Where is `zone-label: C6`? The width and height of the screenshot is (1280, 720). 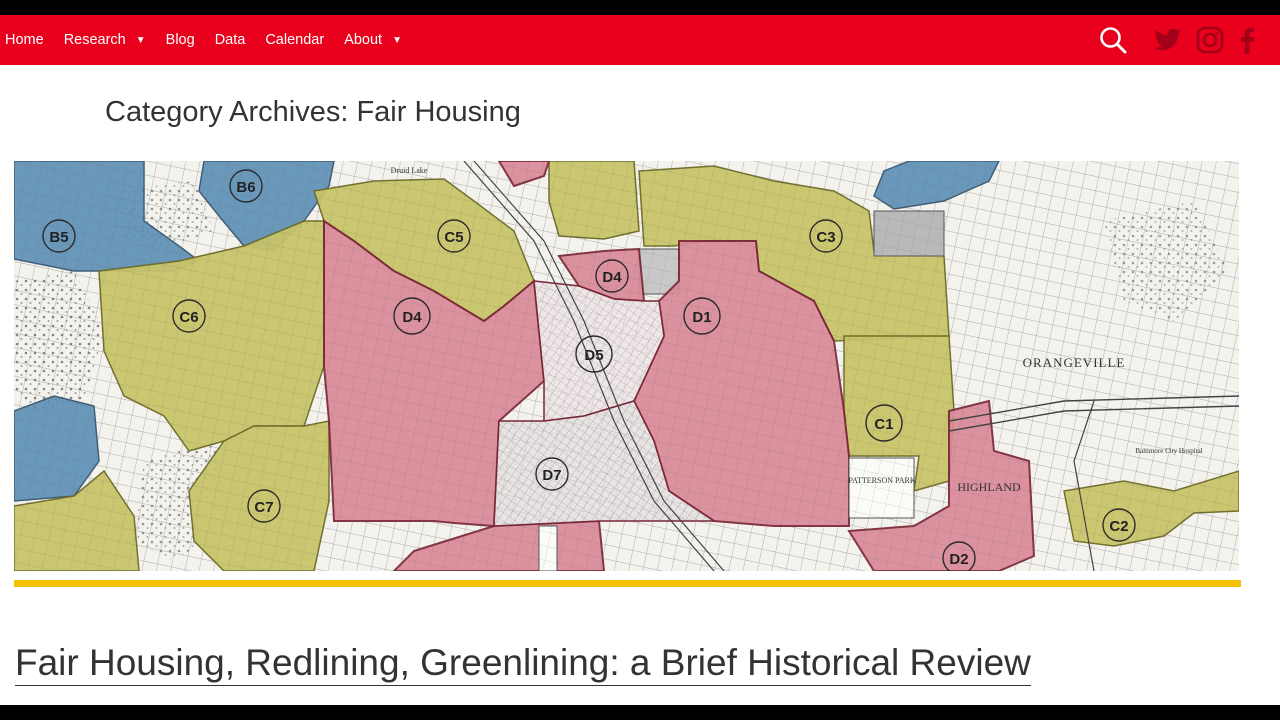
zone-label: C6 is located at coordinates (188, 317).